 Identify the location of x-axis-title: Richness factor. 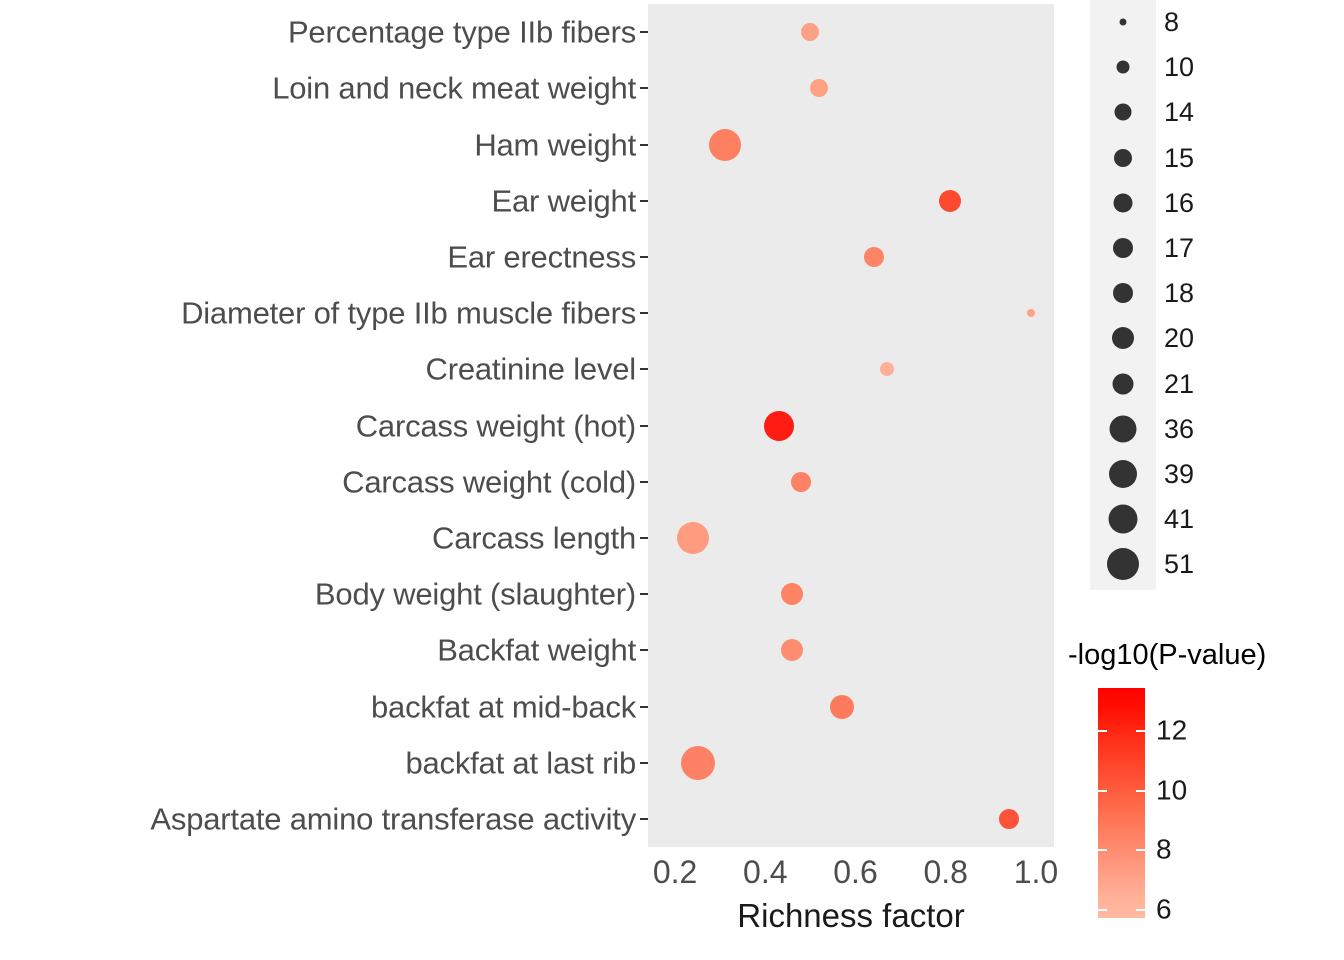
(851, 915).